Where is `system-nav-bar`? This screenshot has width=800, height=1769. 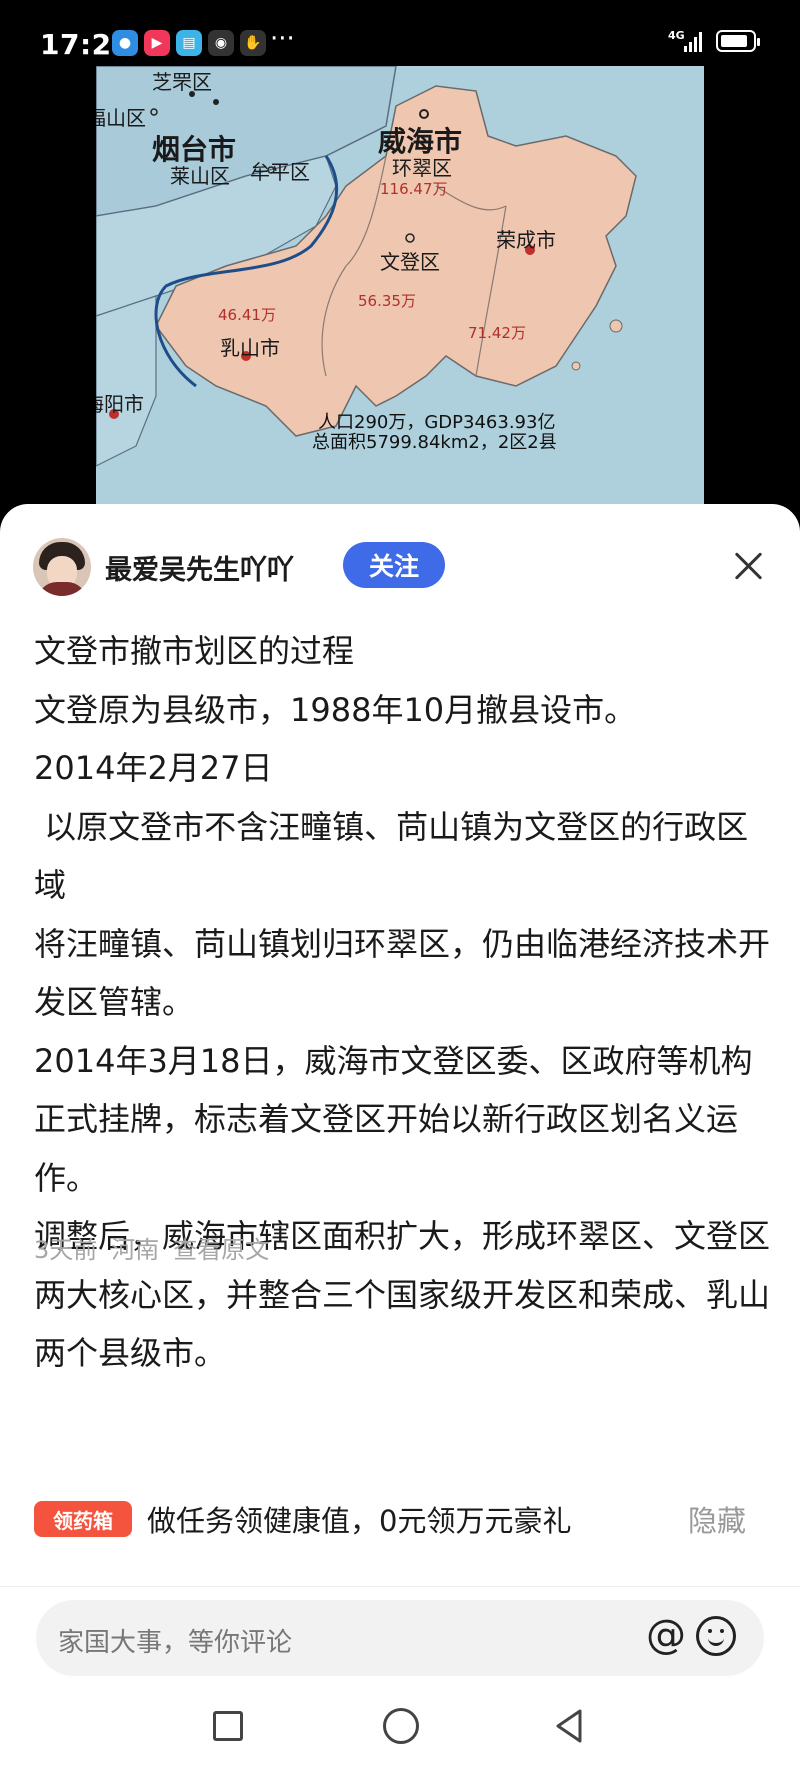
system-nav-bar is located at coordinates (400, 1731).